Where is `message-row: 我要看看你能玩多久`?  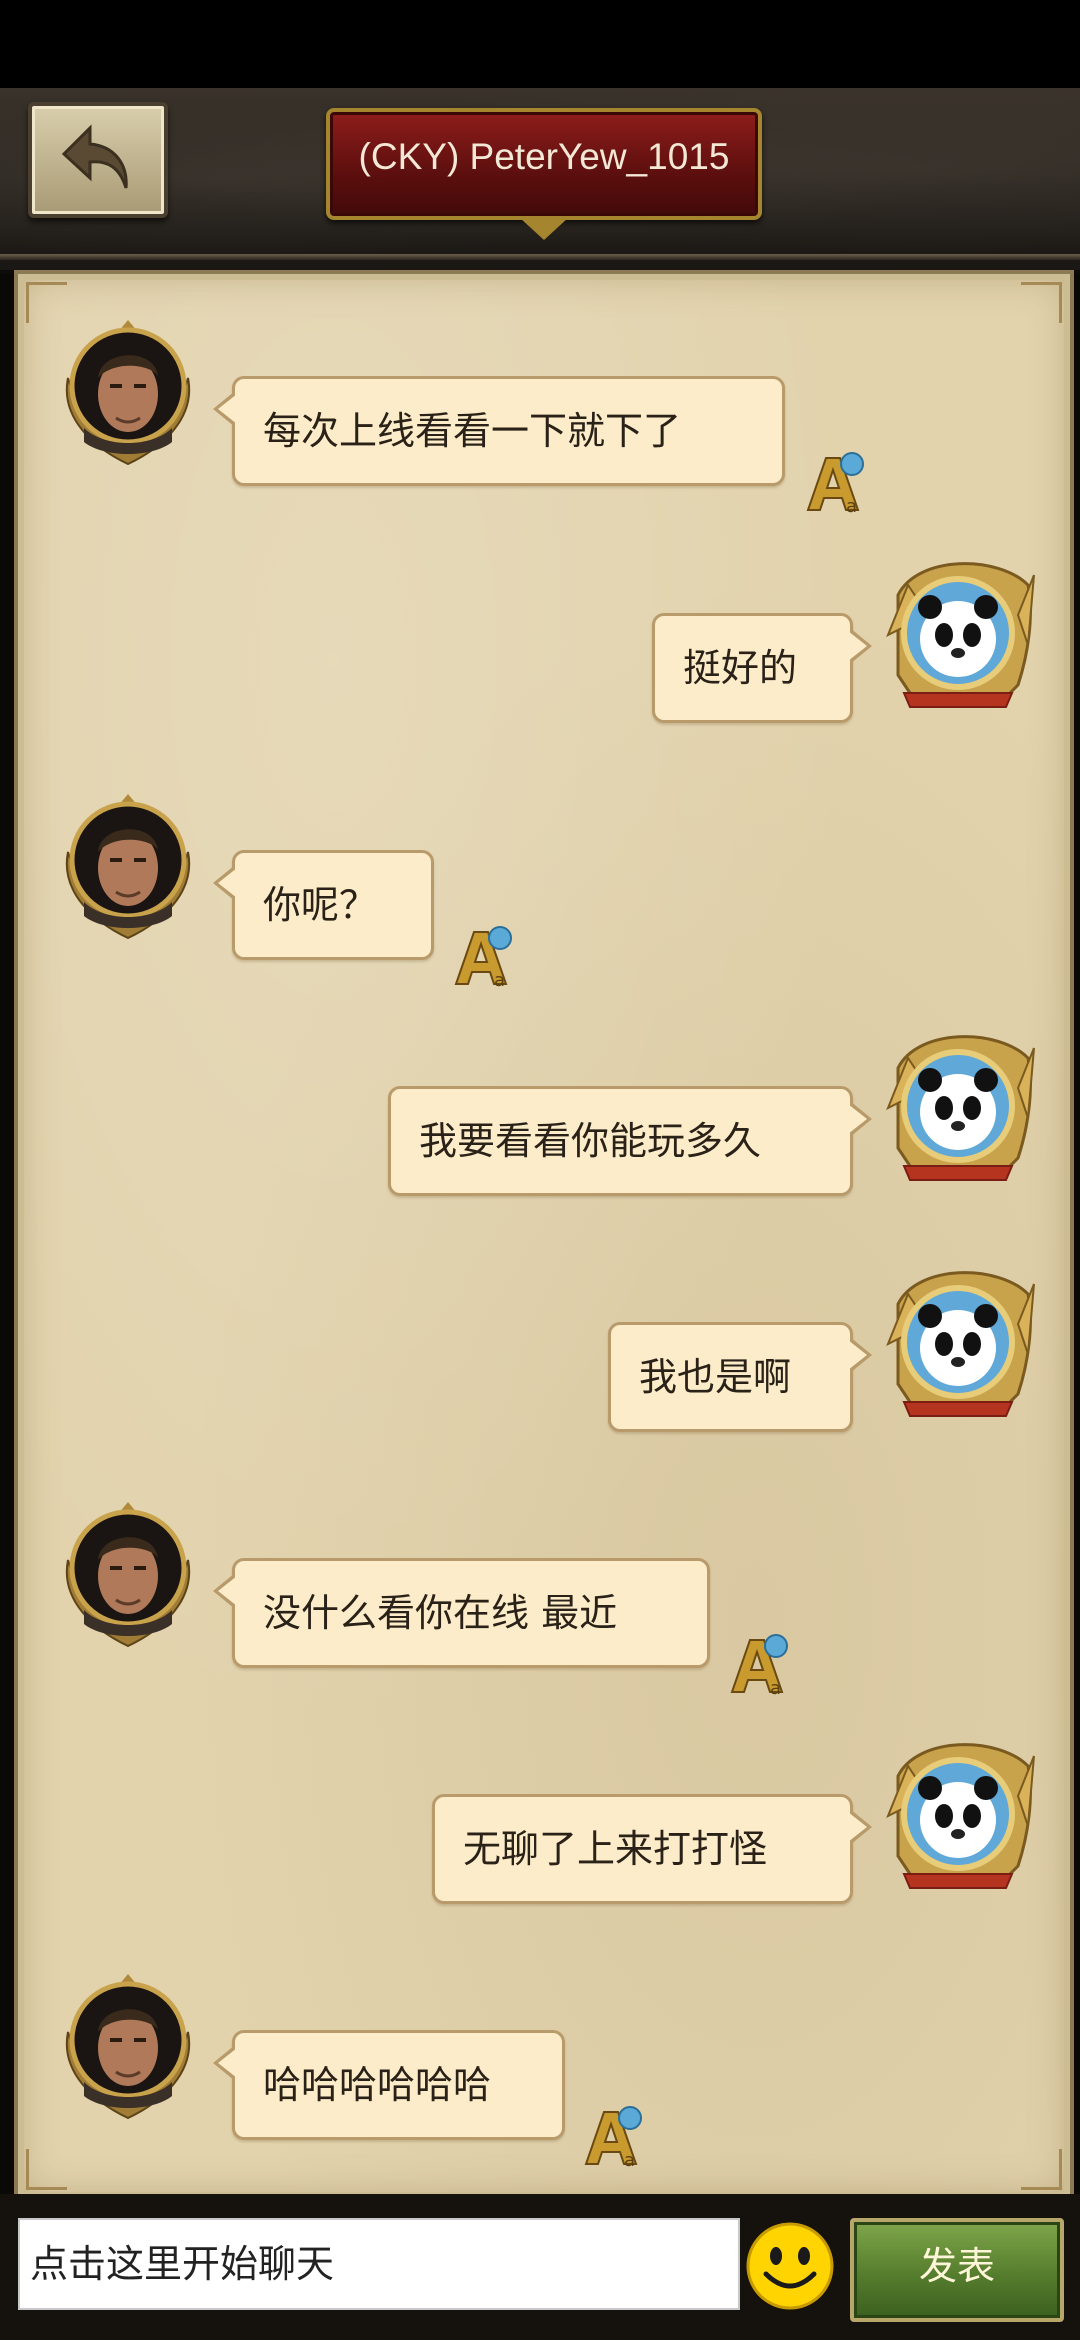 message-row: 我要看看你能玩多久 is located at coordinates (540, 1128).